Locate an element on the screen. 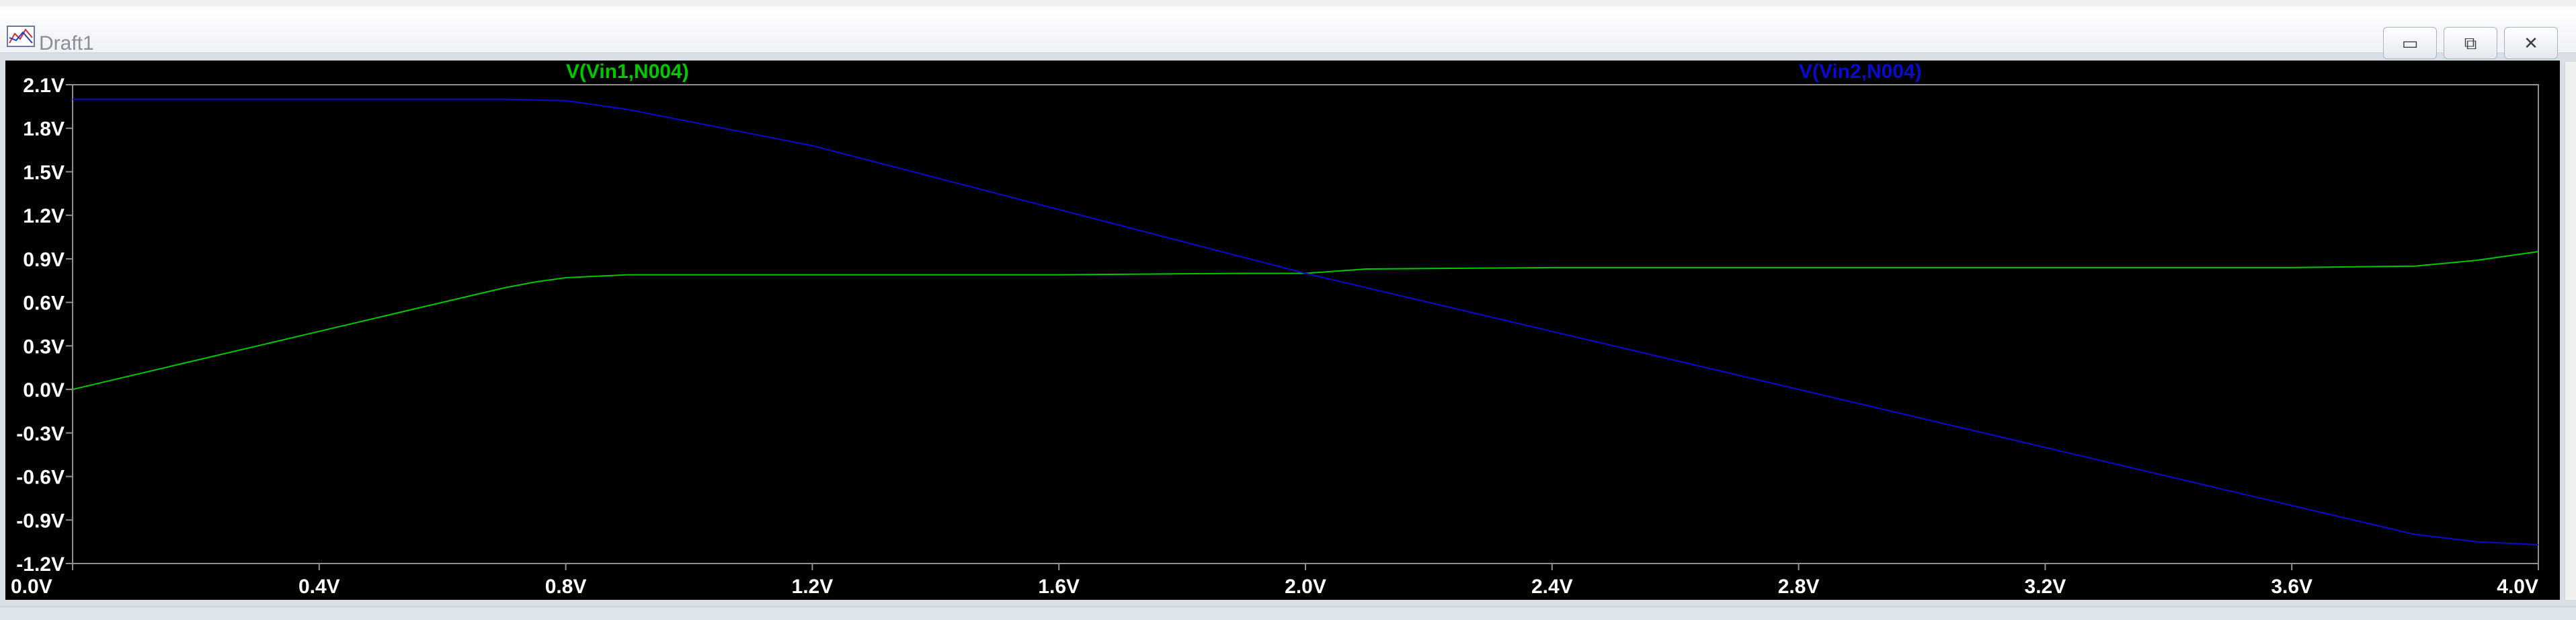 This screenshot has height=620, width=2576. vertical-scrollbar is located at coordinates (2570, 331).